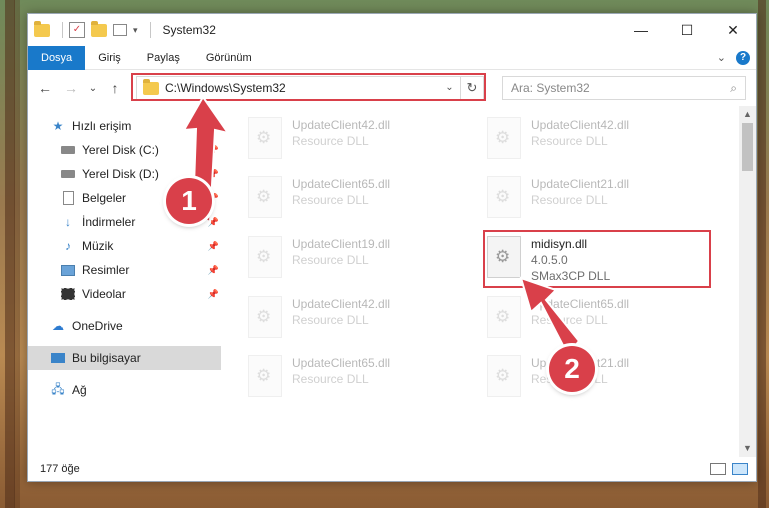 This screenshot has height=508, width=769. Describe the element at coordinates (747, 281) in the screenshot. I see `vertical-scrollbar: ▲ ▼` at that location.